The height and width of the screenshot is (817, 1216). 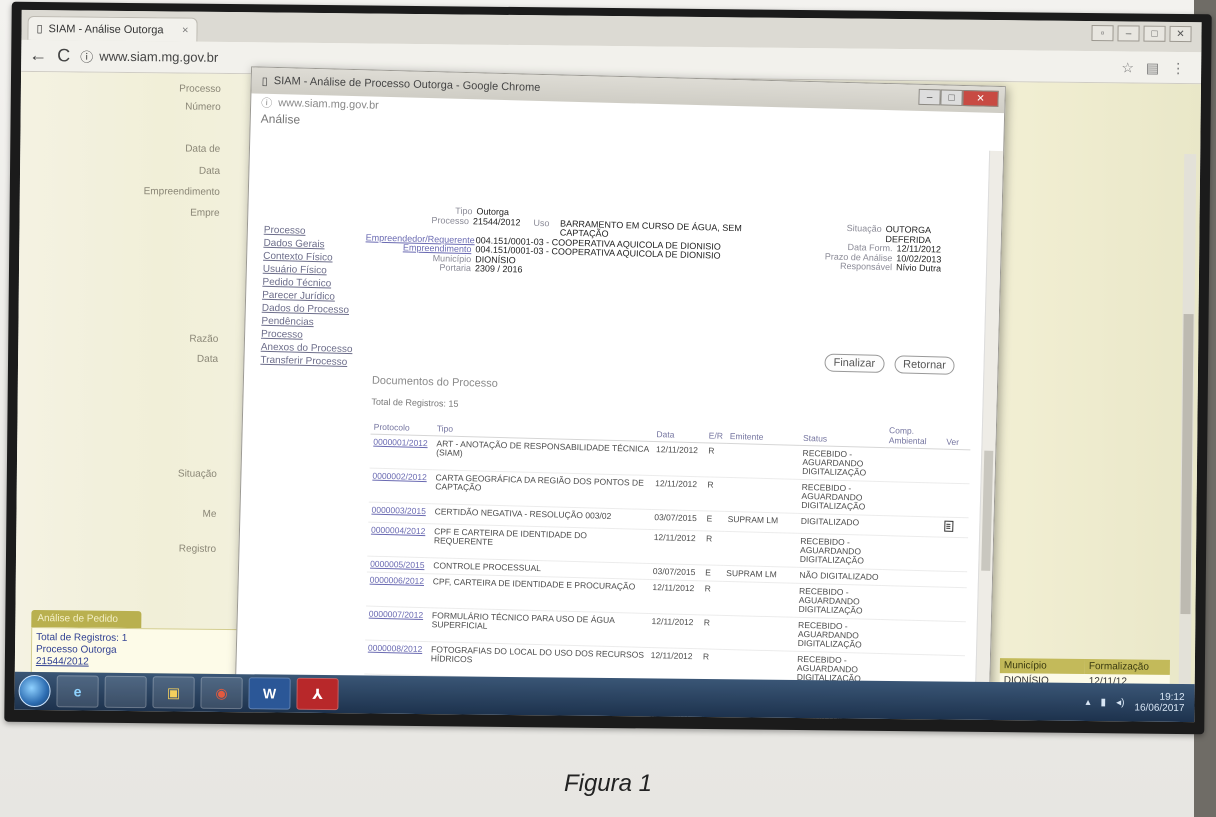 I want to click on menu-item-pendencias: Pendências Processo, so click(x=309, y=329).